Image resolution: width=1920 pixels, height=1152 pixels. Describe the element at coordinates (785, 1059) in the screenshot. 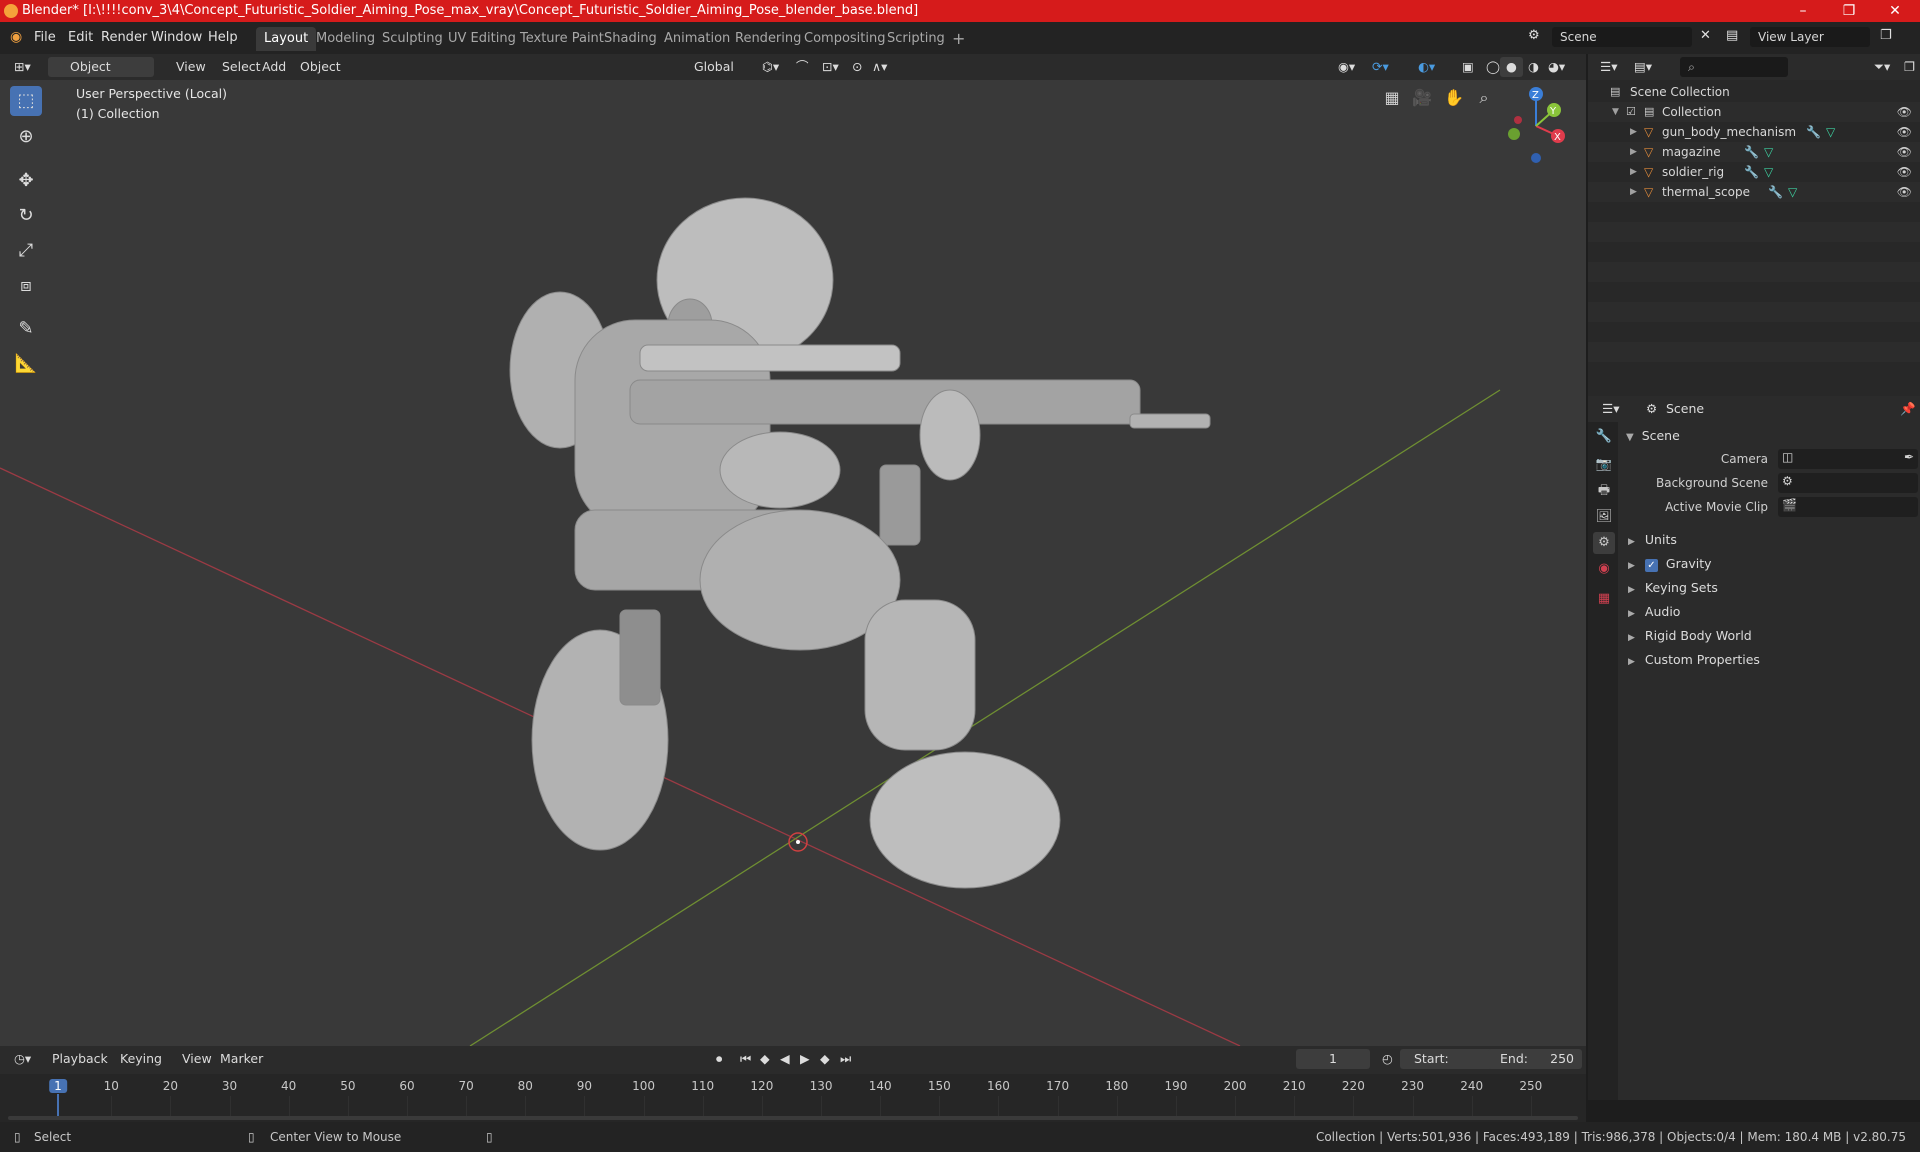

I see `play-reverse-icon: ◀` at that location.